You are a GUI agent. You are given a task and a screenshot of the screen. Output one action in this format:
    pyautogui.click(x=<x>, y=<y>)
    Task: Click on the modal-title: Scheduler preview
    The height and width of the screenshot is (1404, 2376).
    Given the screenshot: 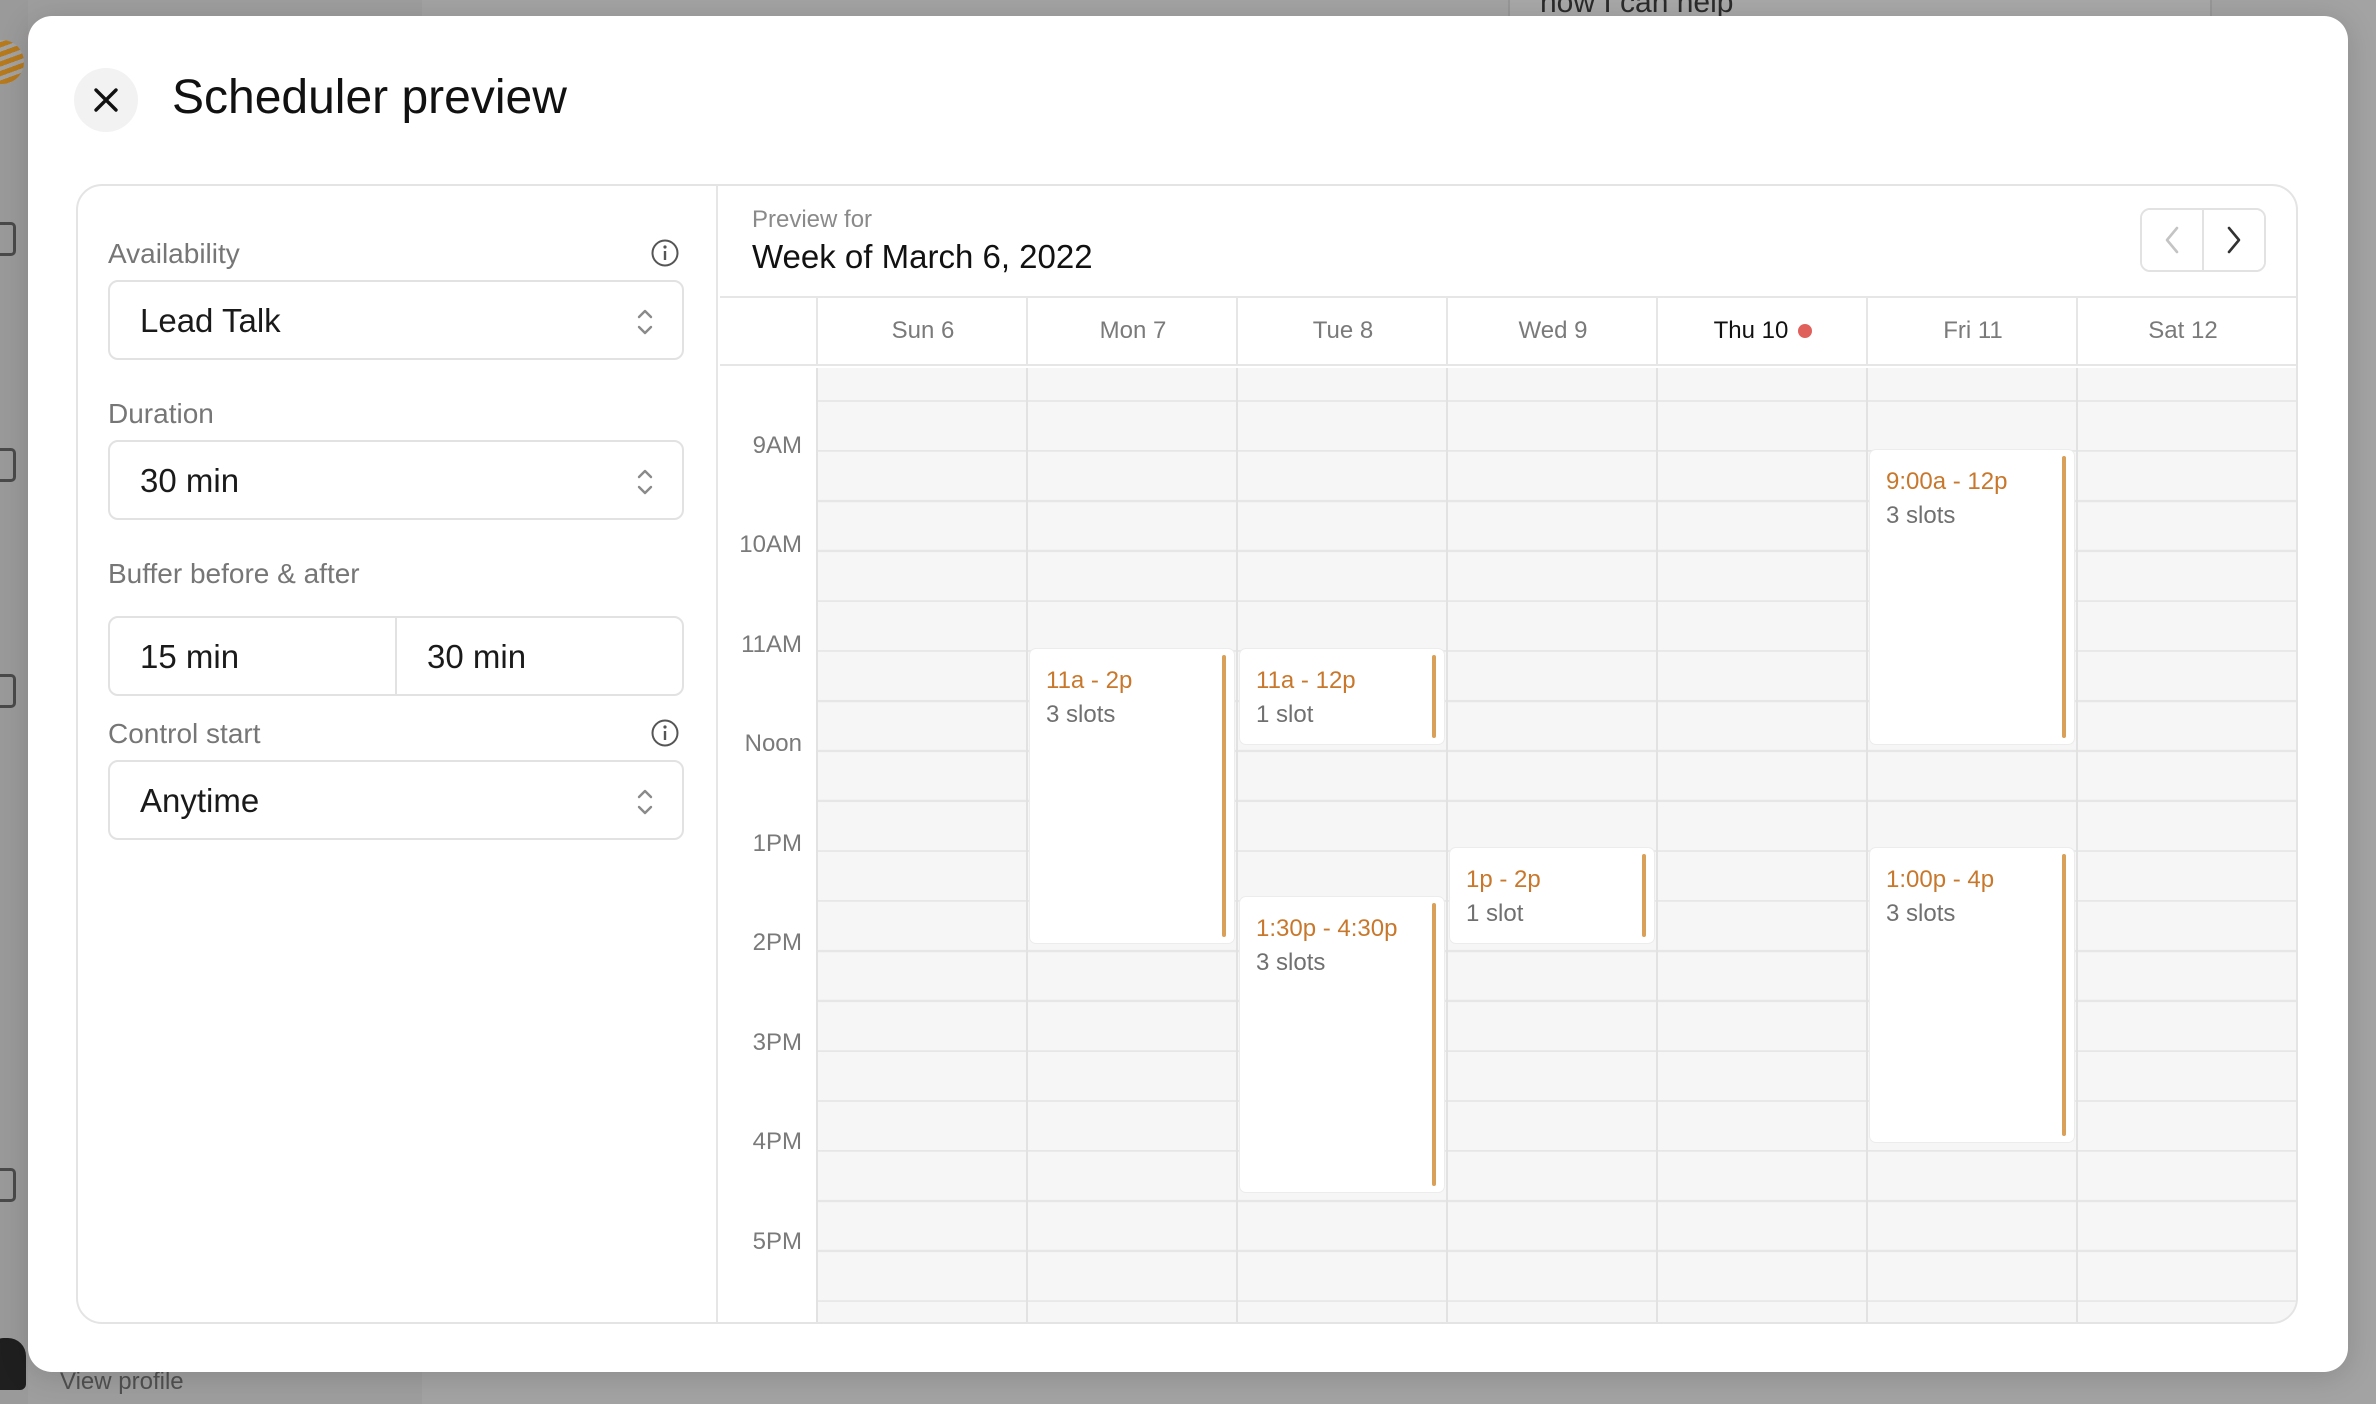 What is the action you would take?
    pyautogui.click(x=369, y=97)
    